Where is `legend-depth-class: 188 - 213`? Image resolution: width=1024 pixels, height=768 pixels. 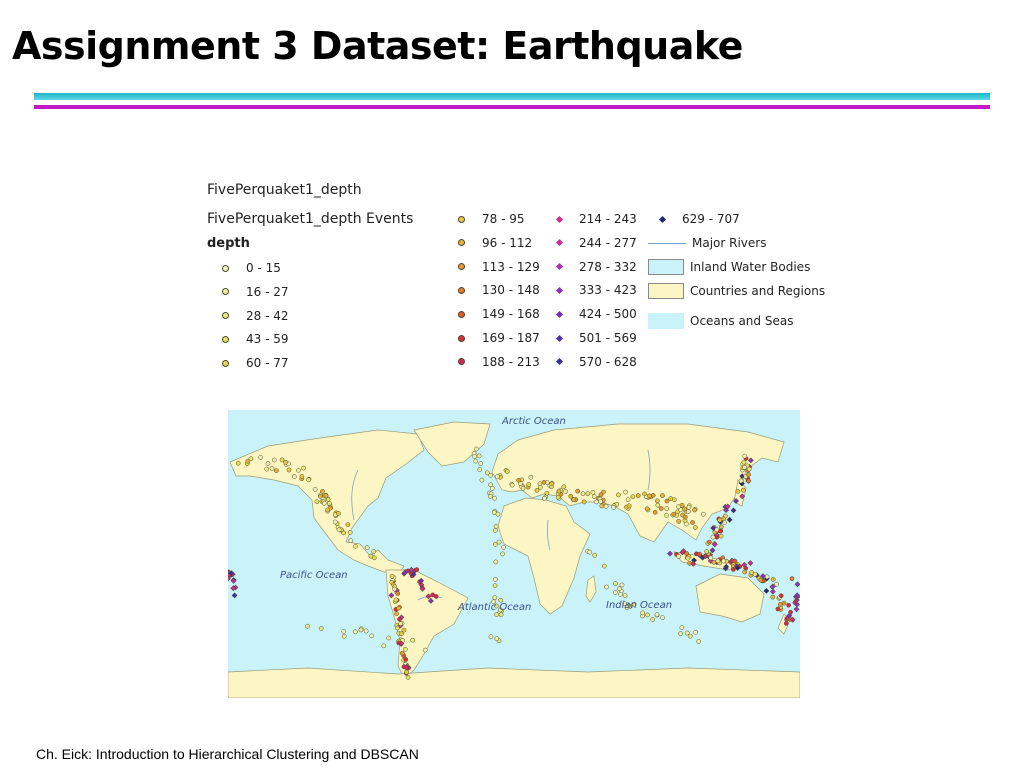
legend-depth-class: 188 - 213 is located at coordinates (499, 362).